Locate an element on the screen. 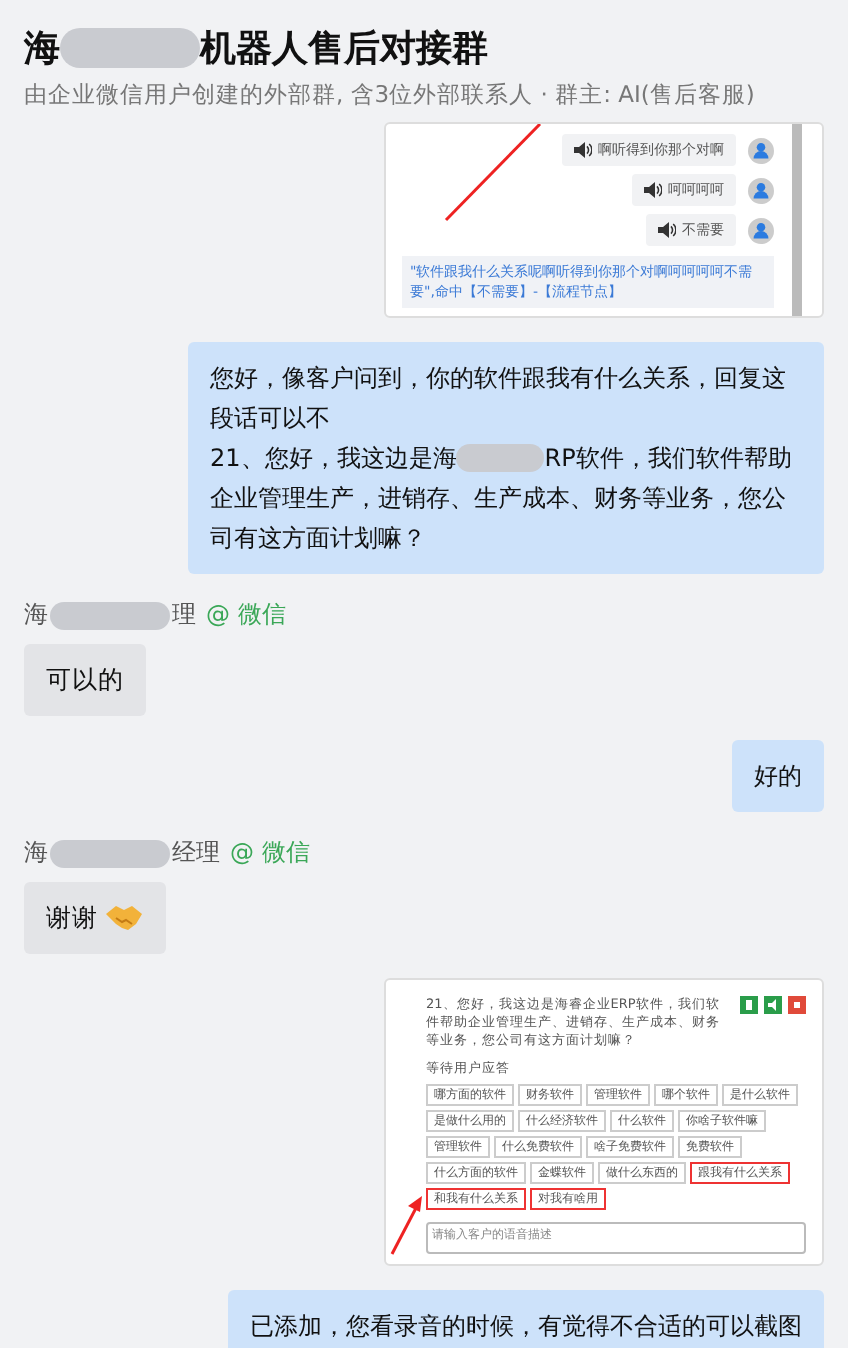  message-text: 可以的 is located at coordinates (85, 680).